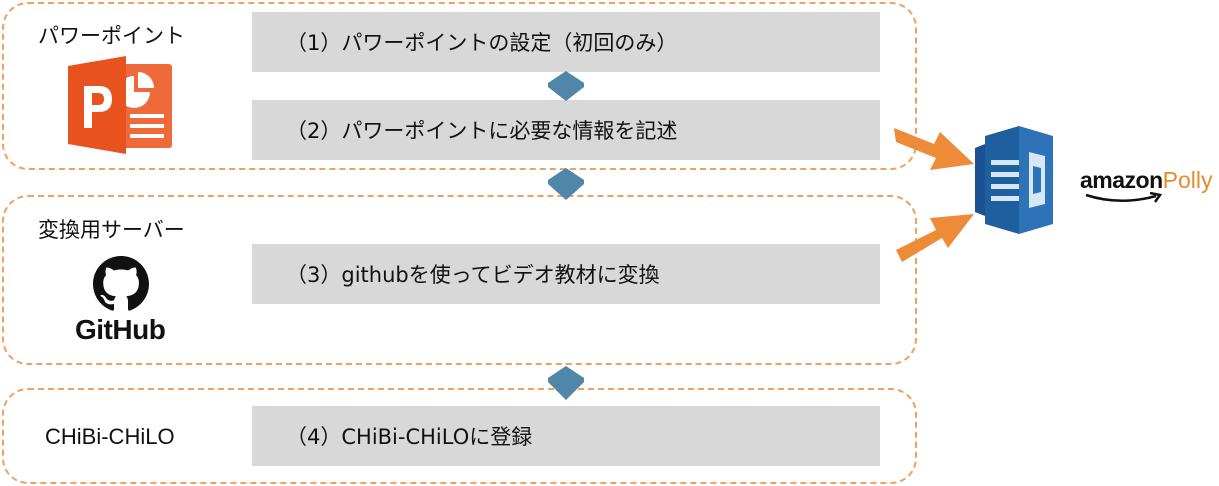  What do you see at coordinates (566, 436) in the screenshot?
I see `step-4-box: （4）CHiBi-CHiLOに登録` at bounding box center [566, 436].